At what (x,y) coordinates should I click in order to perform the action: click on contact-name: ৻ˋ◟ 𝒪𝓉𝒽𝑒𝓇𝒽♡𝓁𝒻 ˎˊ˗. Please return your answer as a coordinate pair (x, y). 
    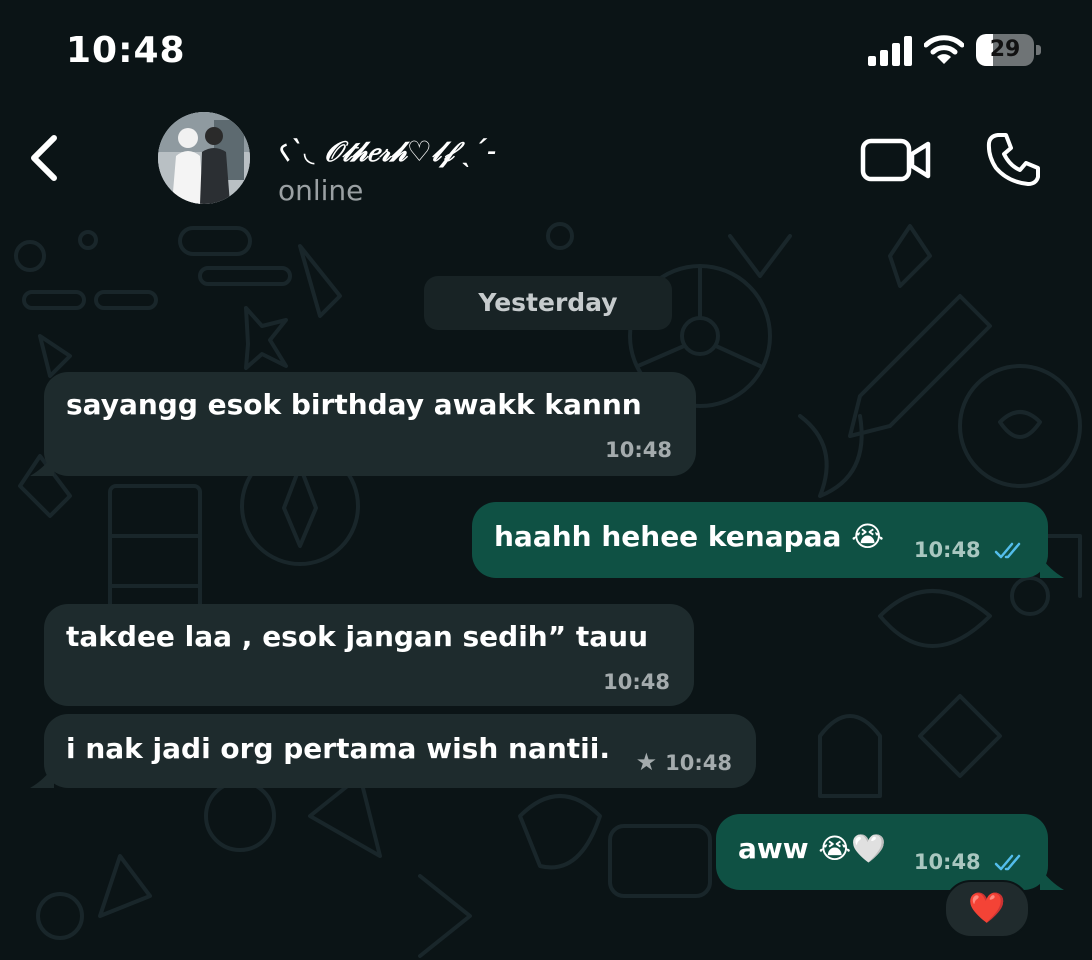
    Looking at the image, I should click on (387, 153).